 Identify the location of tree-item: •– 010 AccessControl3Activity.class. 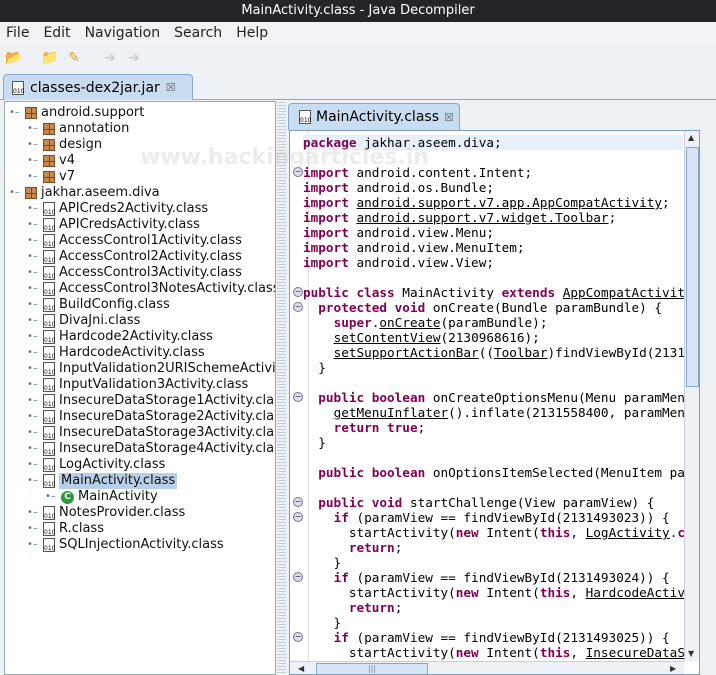
(134, 273).